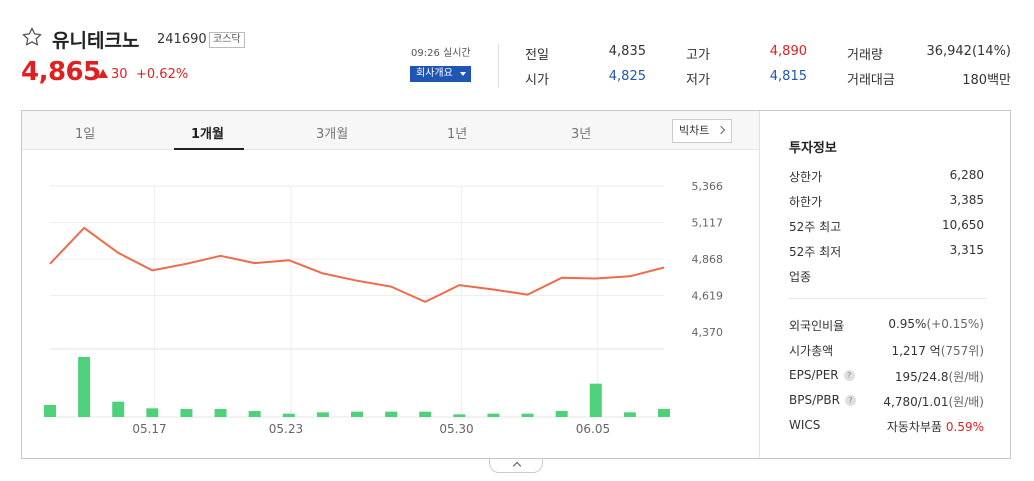  I want to click on amount-value: 180백만, so click(986, 80).